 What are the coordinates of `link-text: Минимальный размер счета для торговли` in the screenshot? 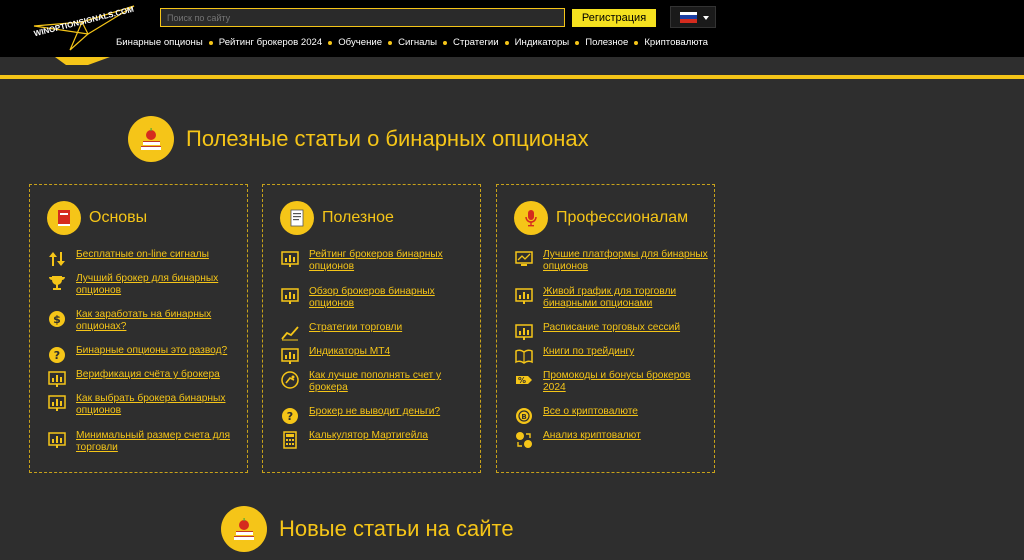 It's located at (153, 441).